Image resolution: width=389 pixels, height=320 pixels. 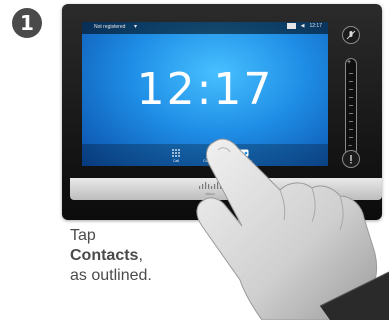 What do you see at coordinates (27, 23) in the screenshot?
I see `step-number-badge: 1` at bounding box center [27, 23].